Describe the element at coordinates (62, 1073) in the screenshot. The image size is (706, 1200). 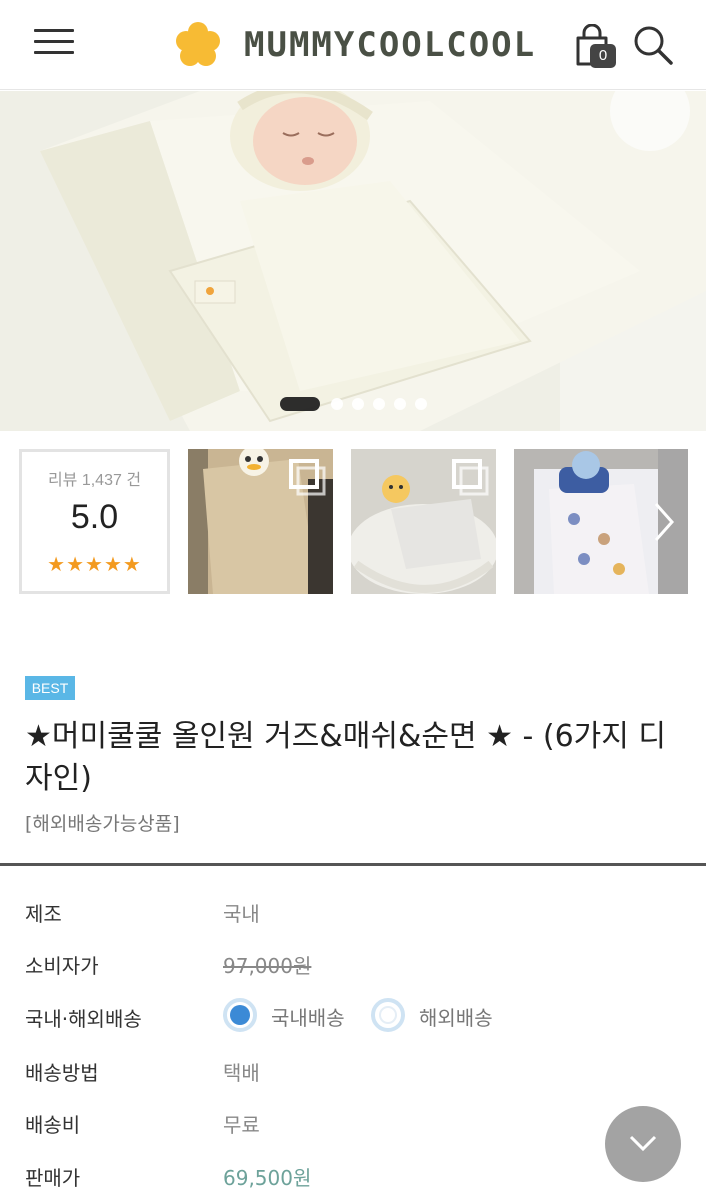
I see `shipping-method-label: 배송방법` at that location.